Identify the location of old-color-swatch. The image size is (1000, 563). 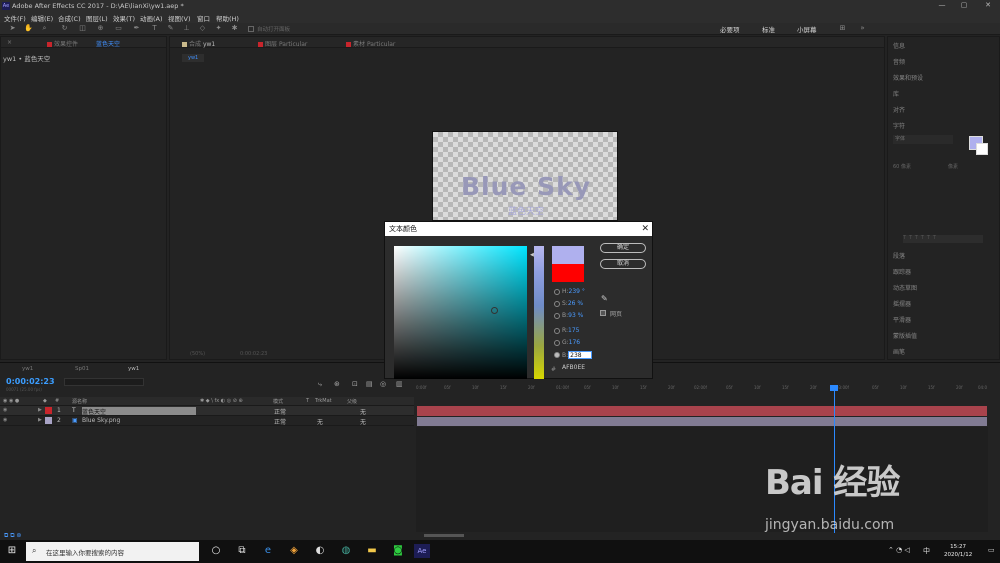
(568, 273).